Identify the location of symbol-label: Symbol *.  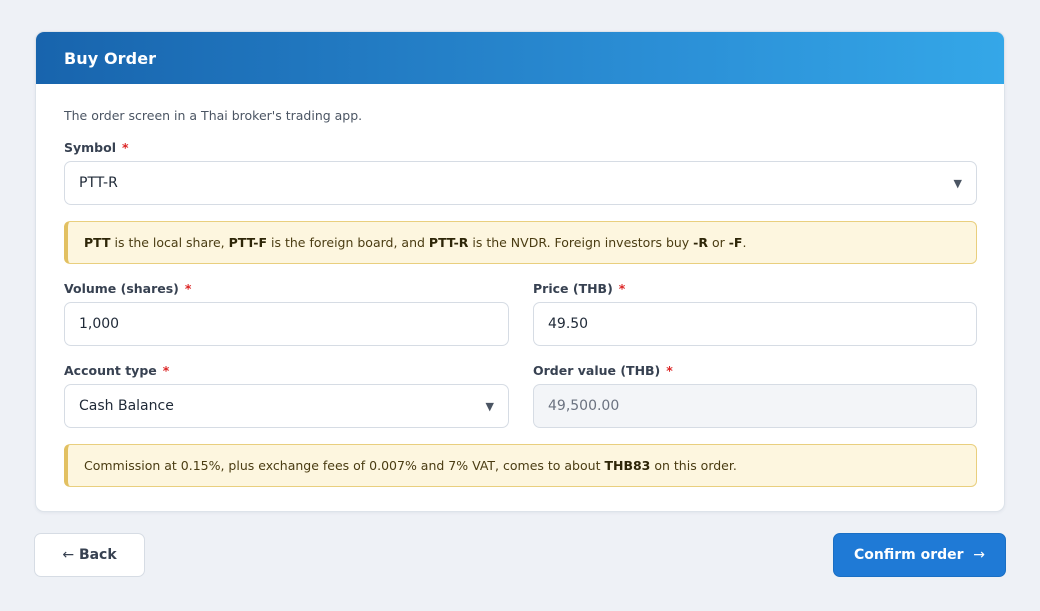
(96, 147).